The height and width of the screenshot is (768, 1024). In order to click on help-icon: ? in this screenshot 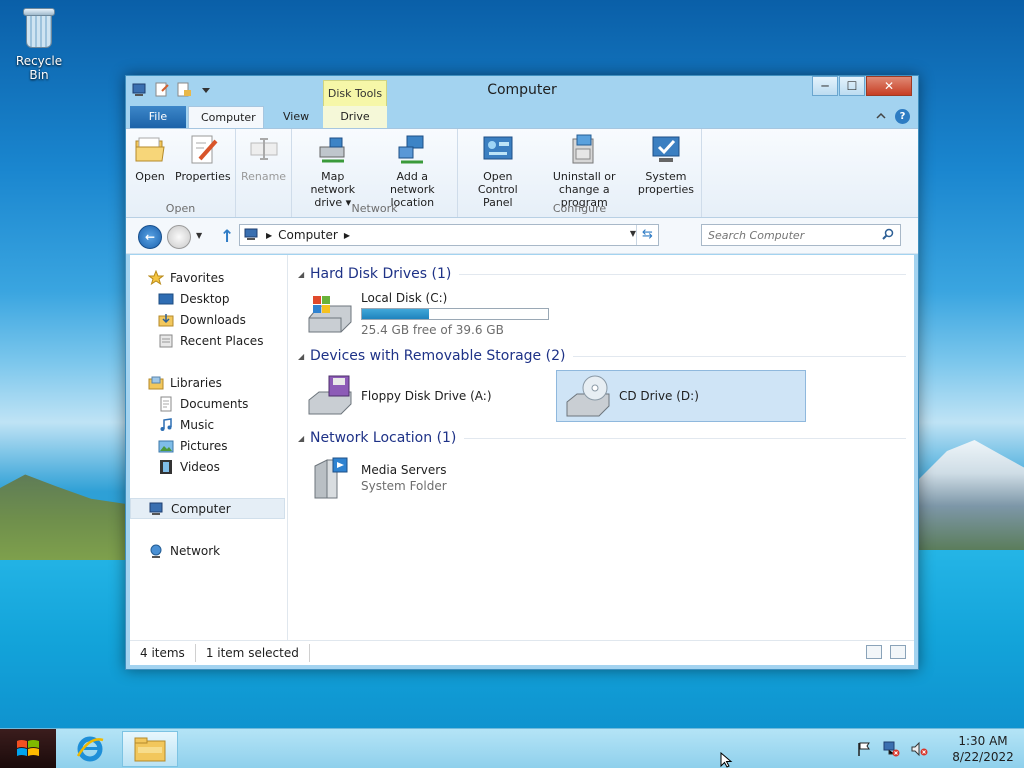, I will do `click(902, 116)`.